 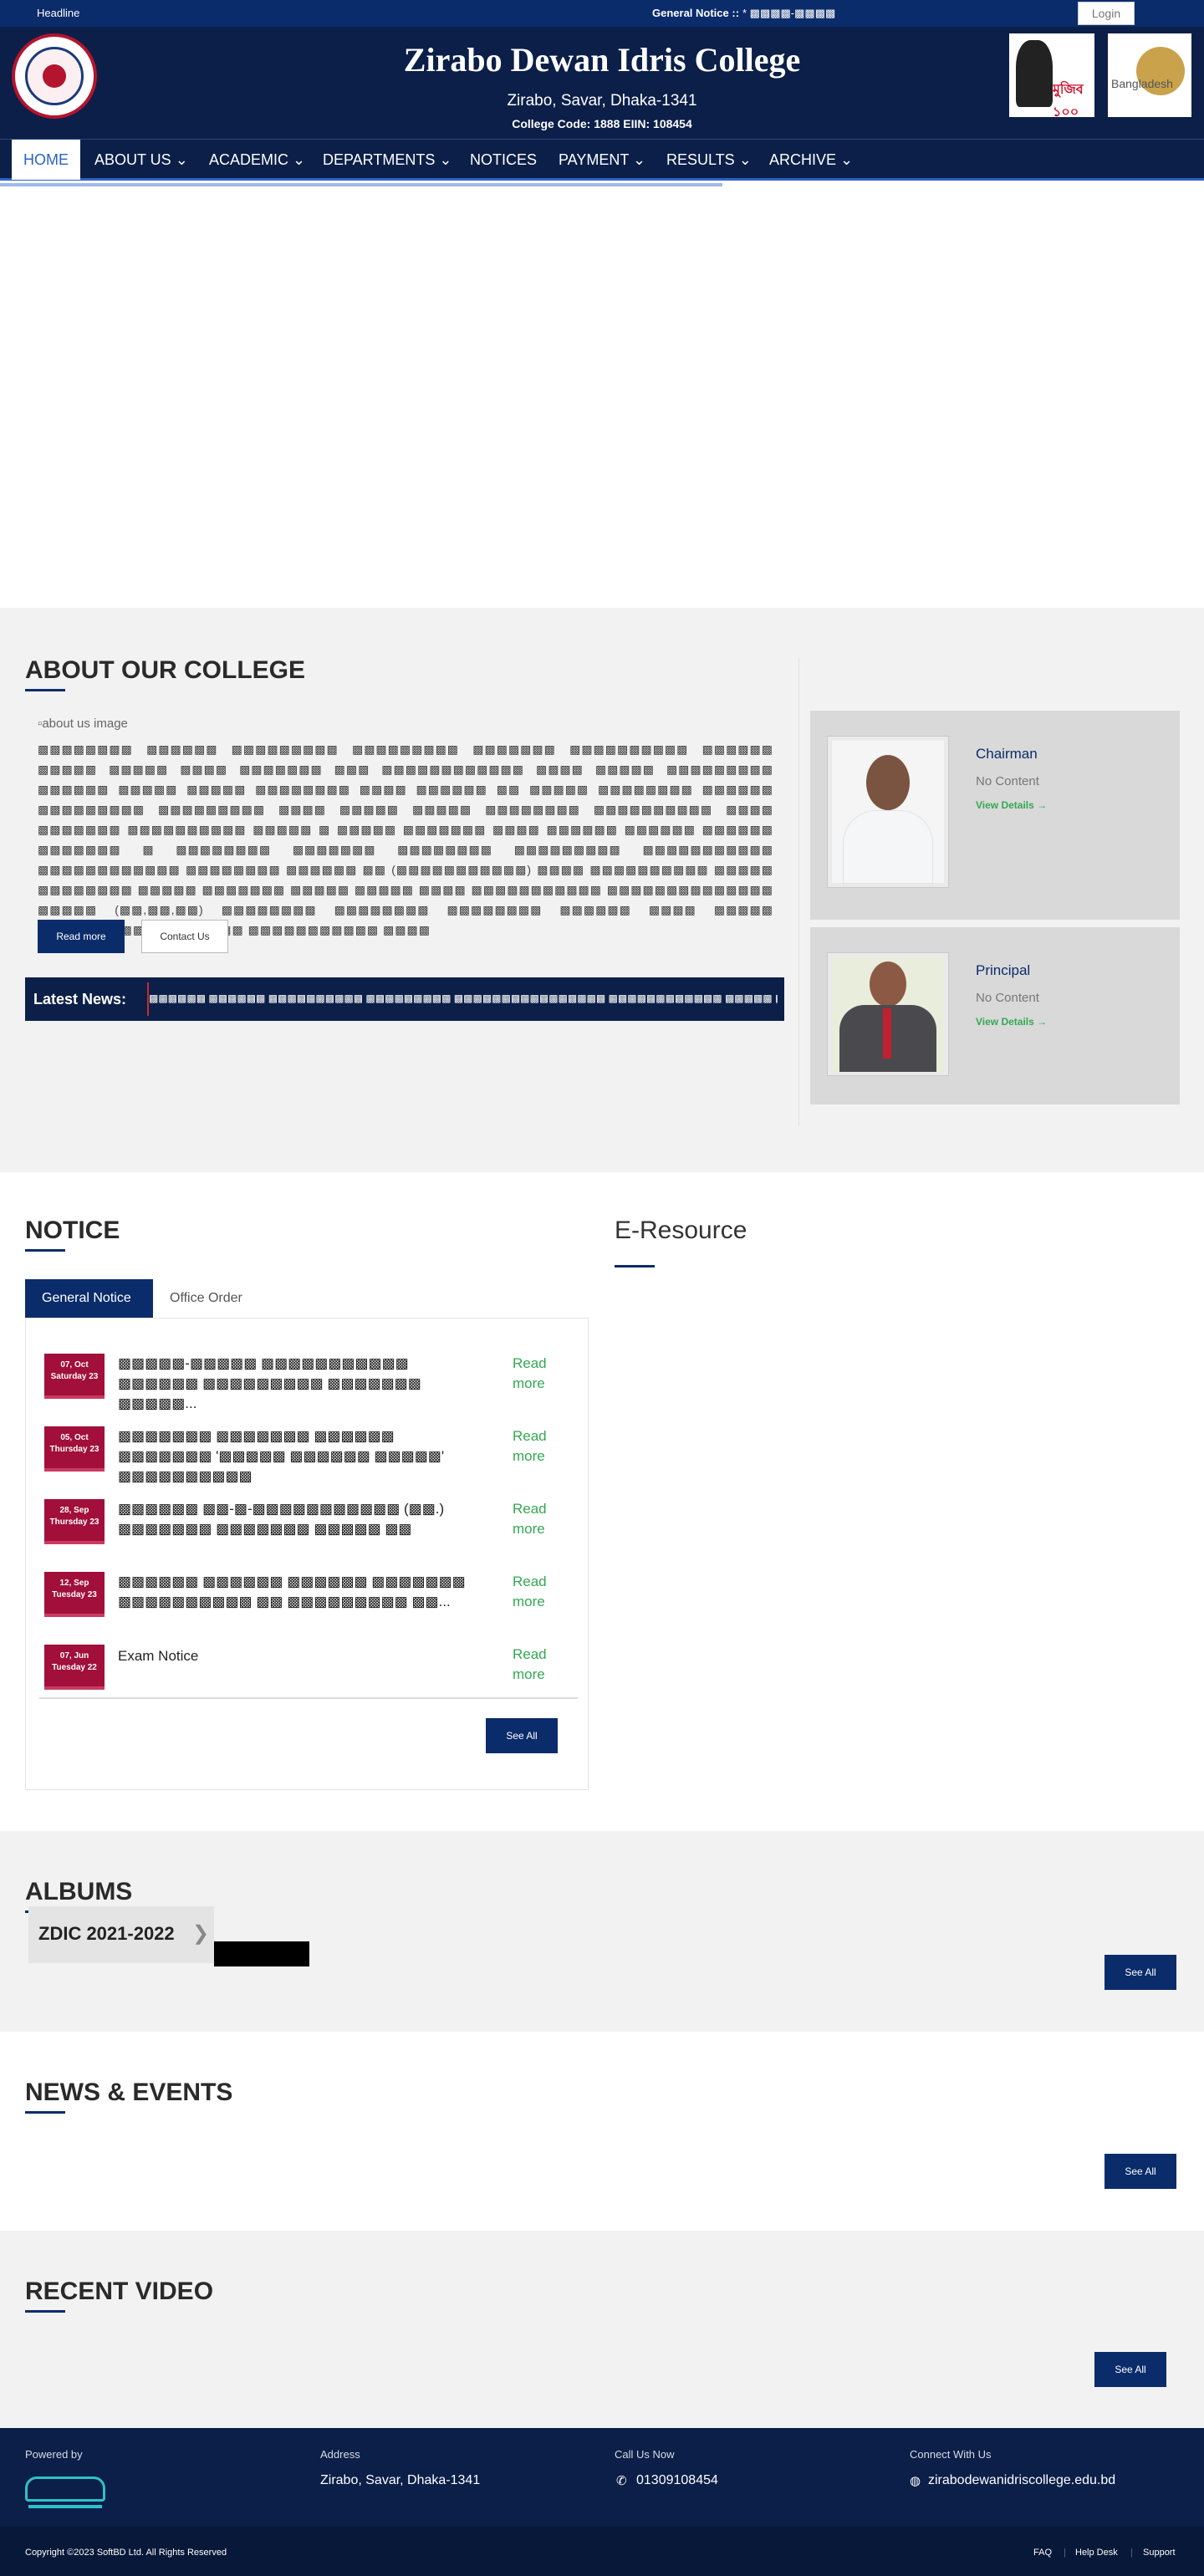 What do you see at coordinates (400, 2480) in the screenshot?
I see `address-value: Zirabo, Savar, Dhaka-1341` at bounding box center [400, 2480].